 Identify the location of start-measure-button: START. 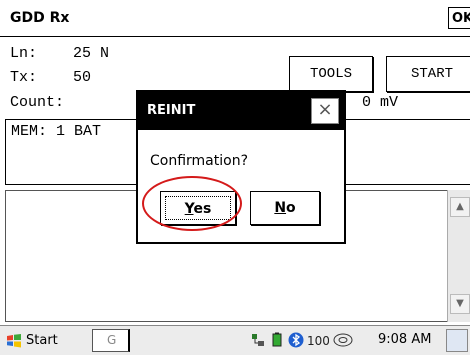
(428, 74).